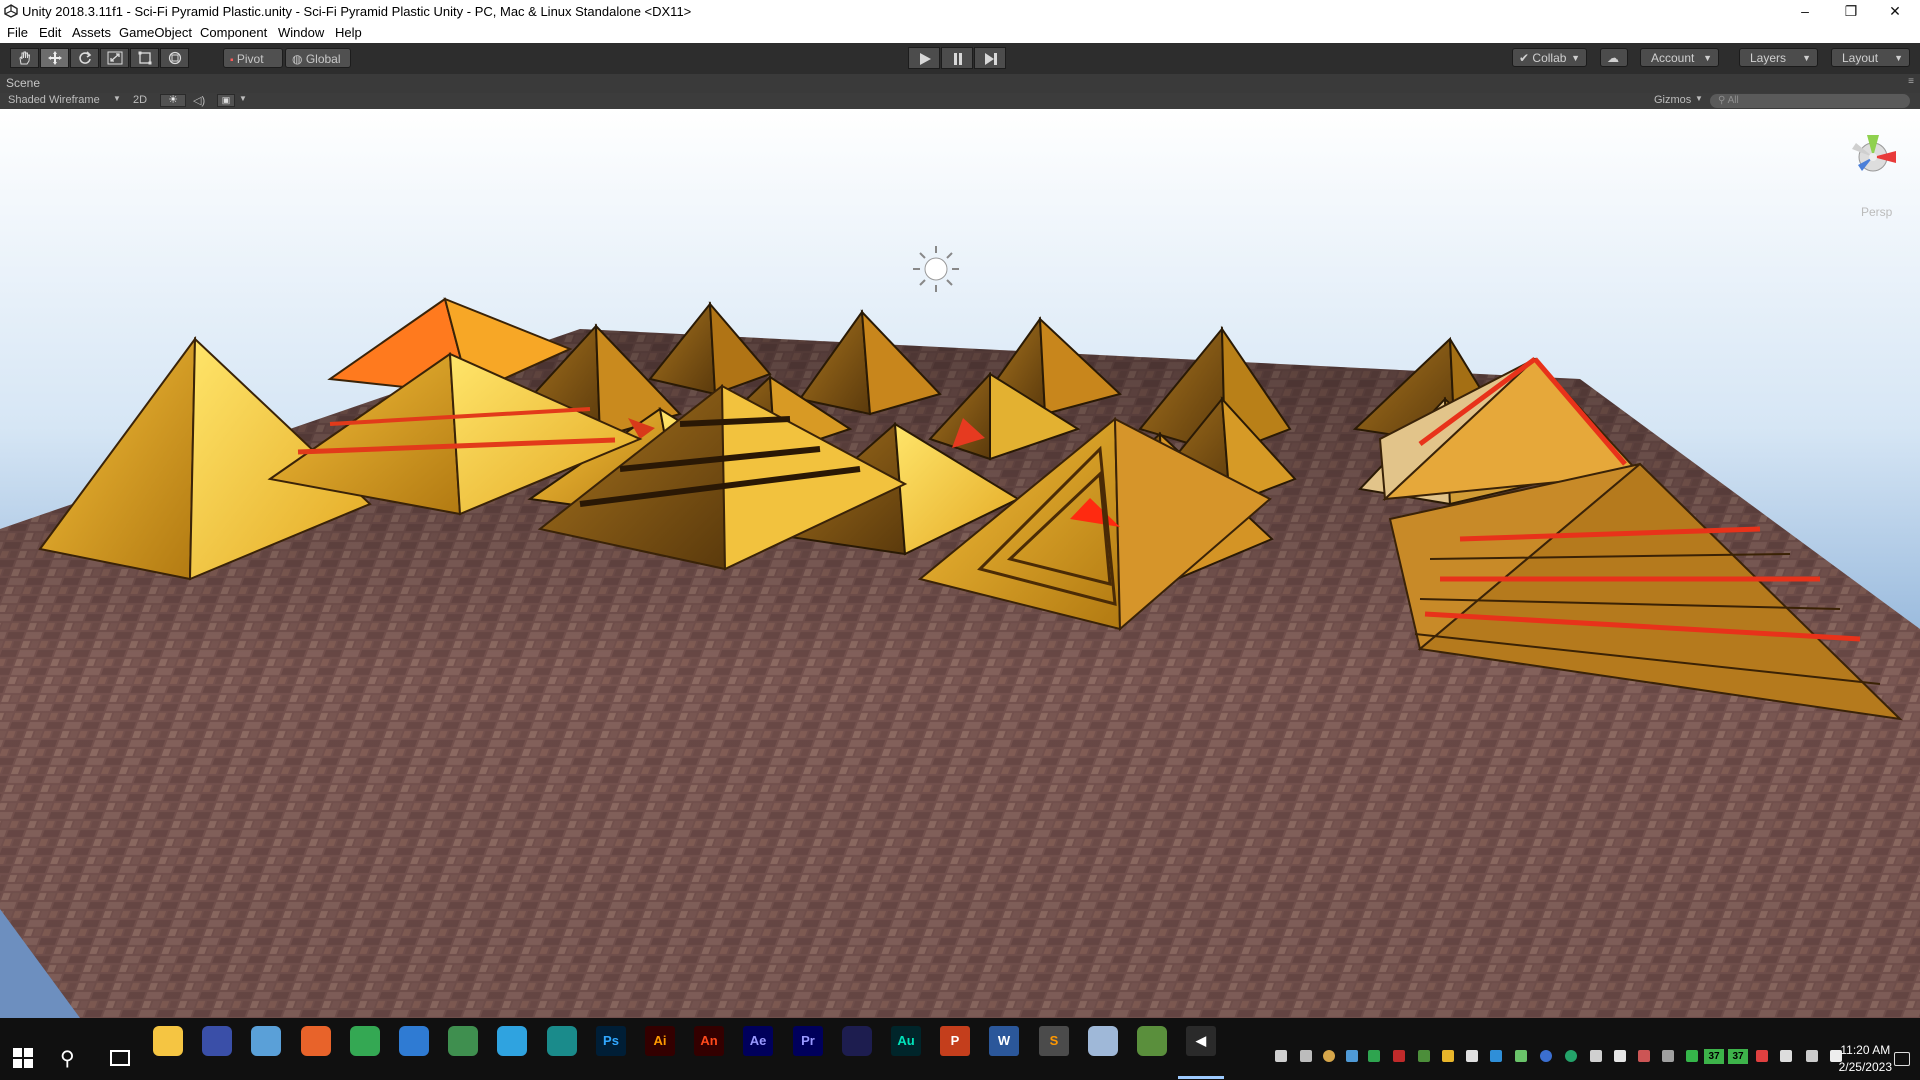 This screenshot has width=1920, height=1080. What do you see at coordinates (17, 32) in the screenshot?
I see `menu-file: File` at bounding box center [17, 32].